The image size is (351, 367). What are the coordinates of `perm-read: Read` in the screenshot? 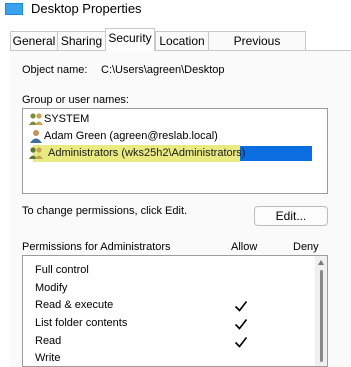 It's located at (48, 341).